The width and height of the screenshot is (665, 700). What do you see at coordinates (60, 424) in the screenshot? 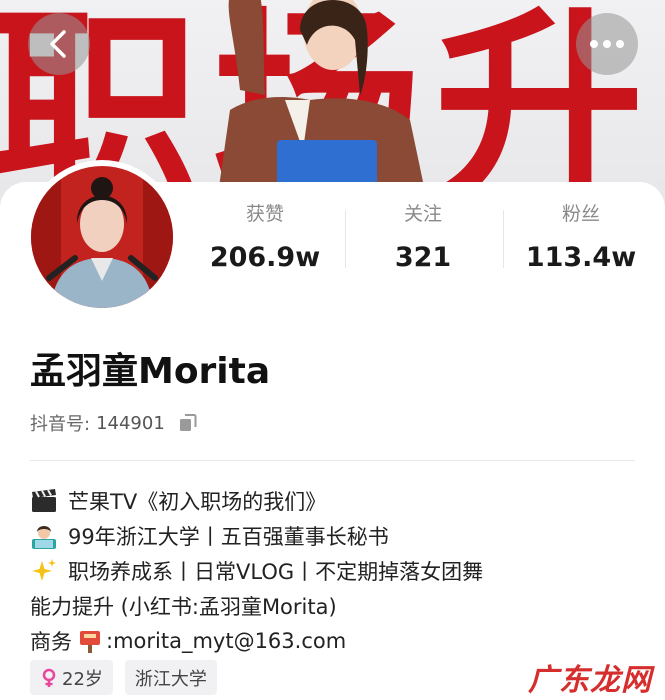
I see `account-id-label: 抖音号:` at bounding box center [60, 424].